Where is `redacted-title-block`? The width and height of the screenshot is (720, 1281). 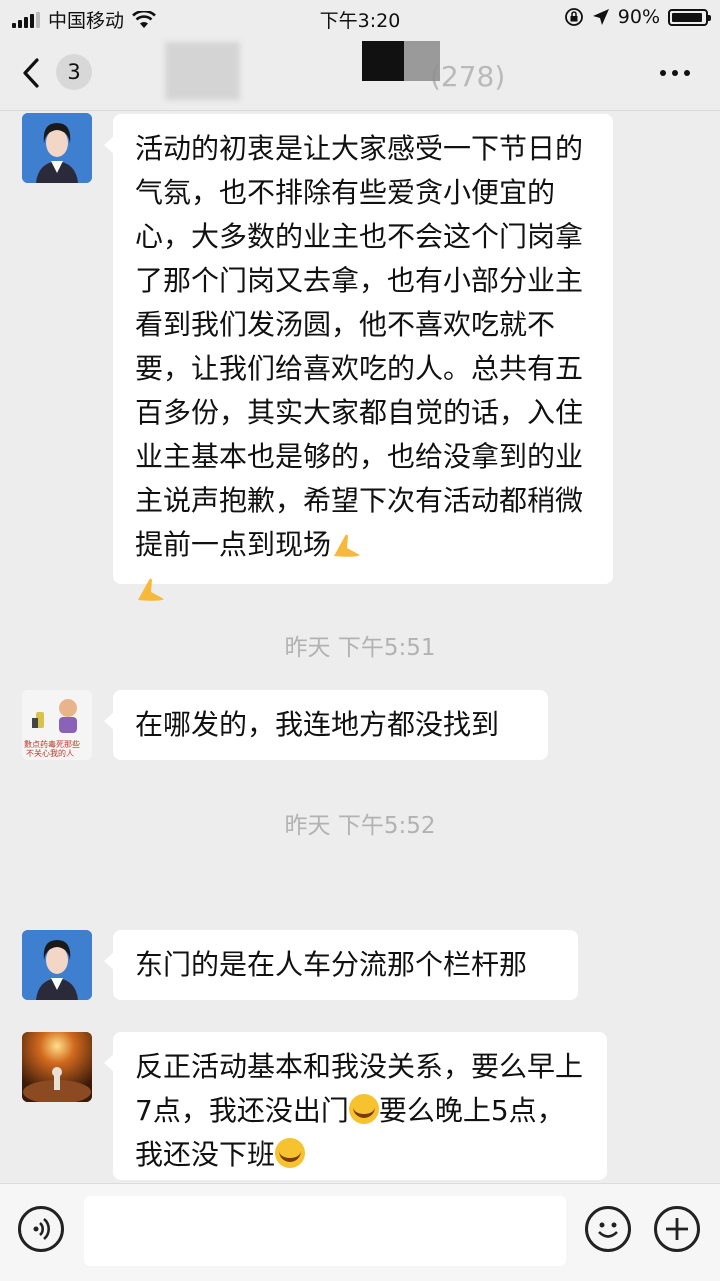
redacted-title-block is located at coordinates (383, 61).